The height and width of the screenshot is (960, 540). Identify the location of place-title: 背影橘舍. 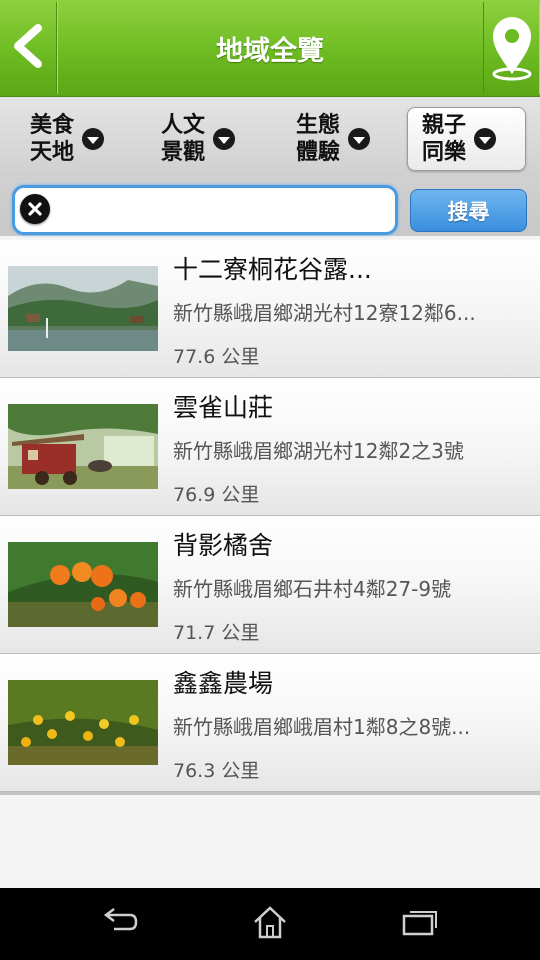
(223, 545).